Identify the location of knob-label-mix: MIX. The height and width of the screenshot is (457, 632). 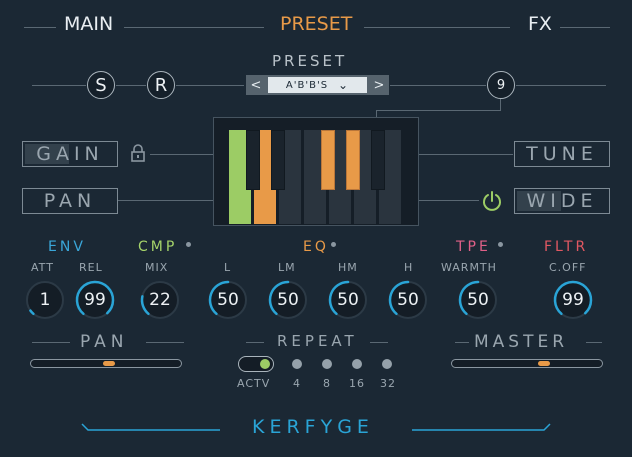
(157, 267).